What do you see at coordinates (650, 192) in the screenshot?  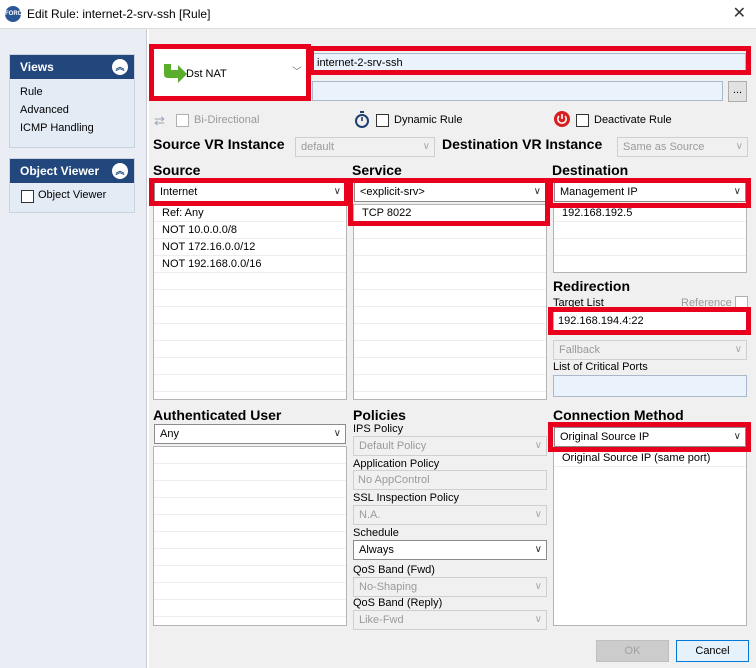 I see `destination-select: Management IP ∨` at bounding box center [650, 192].